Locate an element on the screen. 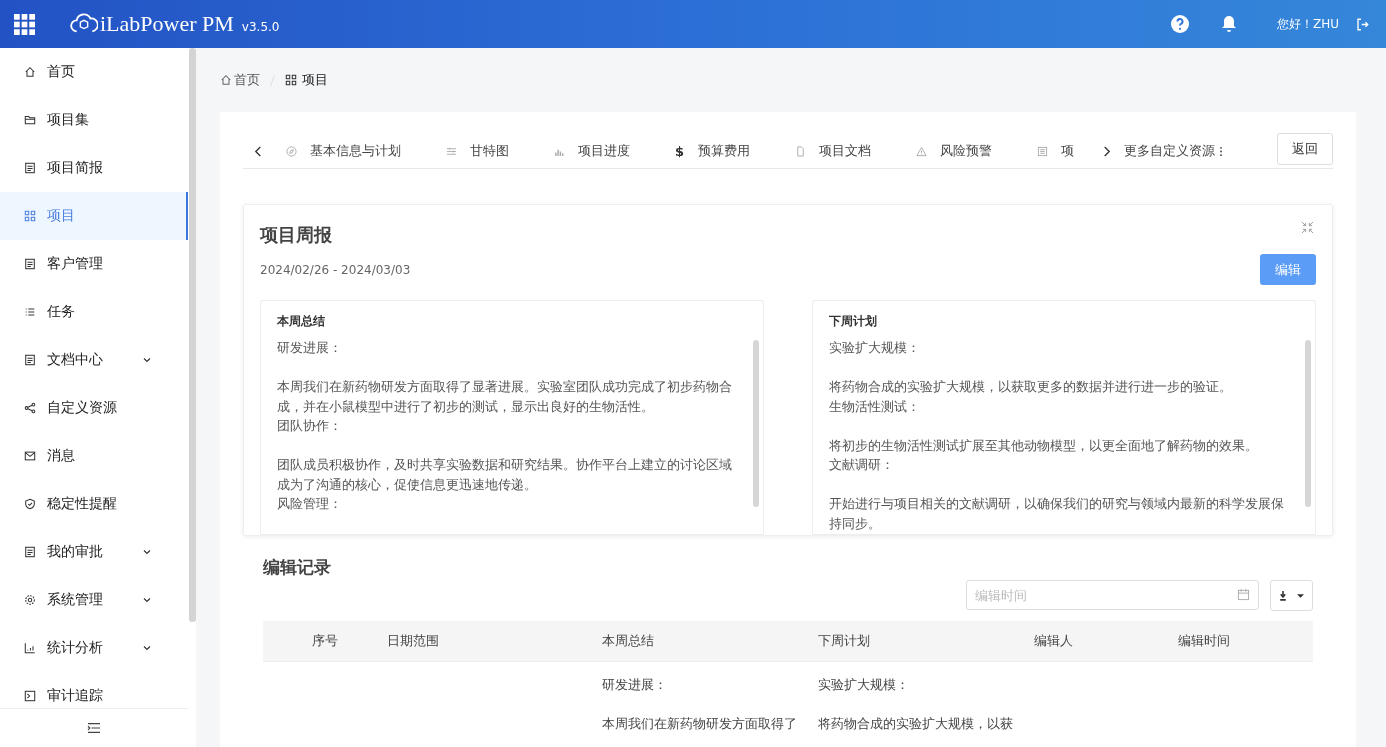  panel-text: 团队协作： is located at coordinates (310, 426).